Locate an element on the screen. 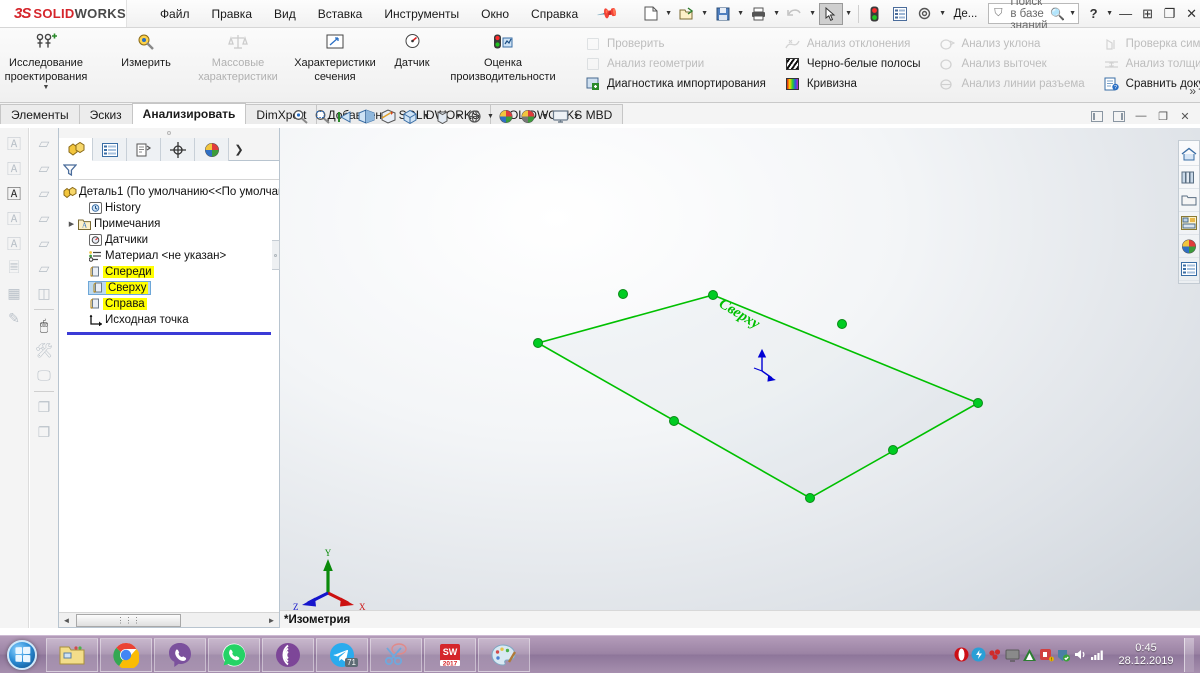  flash-icon is located at coordinates (995, 655).